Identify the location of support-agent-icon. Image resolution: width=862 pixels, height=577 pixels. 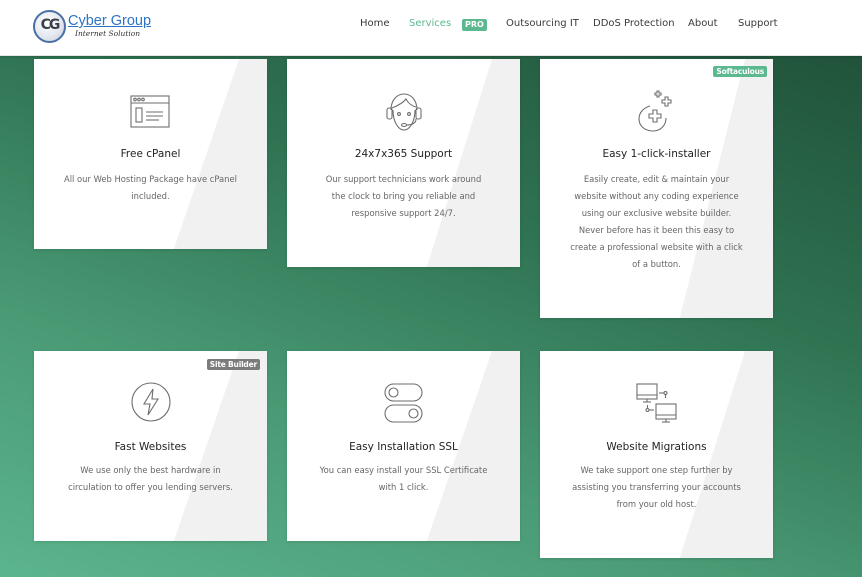
(404, 113).